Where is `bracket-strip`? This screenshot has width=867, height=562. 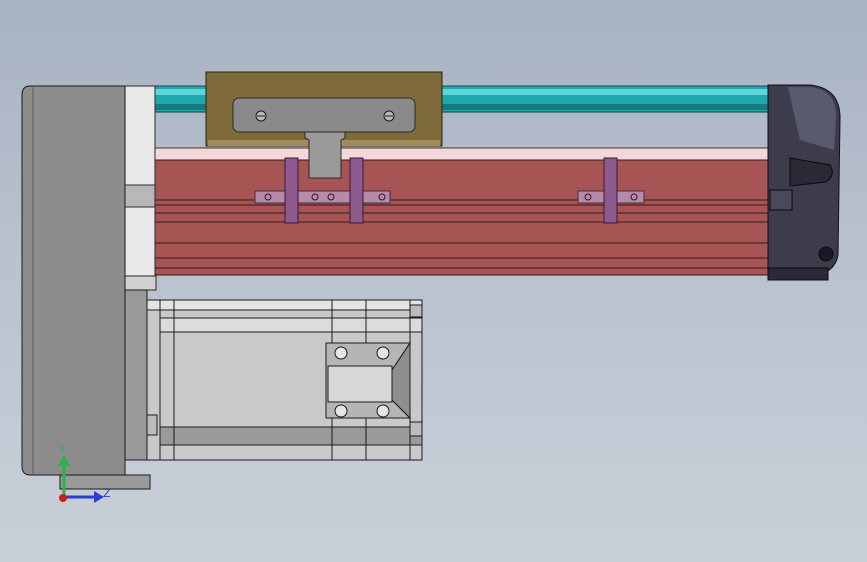 bracket-strip is located at coordinates (322, 197).